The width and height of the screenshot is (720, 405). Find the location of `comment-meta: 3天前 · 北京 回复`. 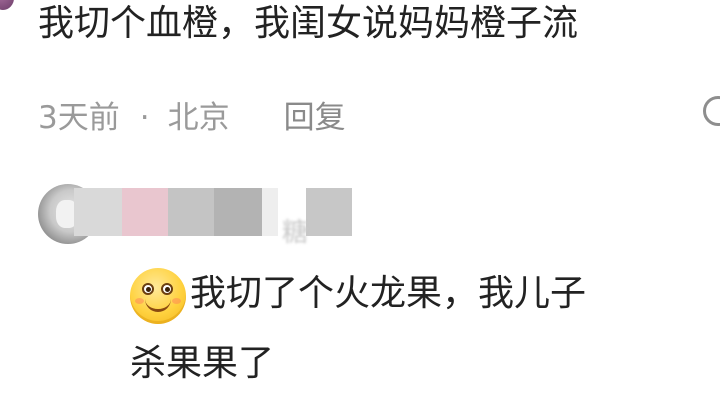

comment-meta: 3天前 · 北京 回复 is located at coordinates (192, 118).